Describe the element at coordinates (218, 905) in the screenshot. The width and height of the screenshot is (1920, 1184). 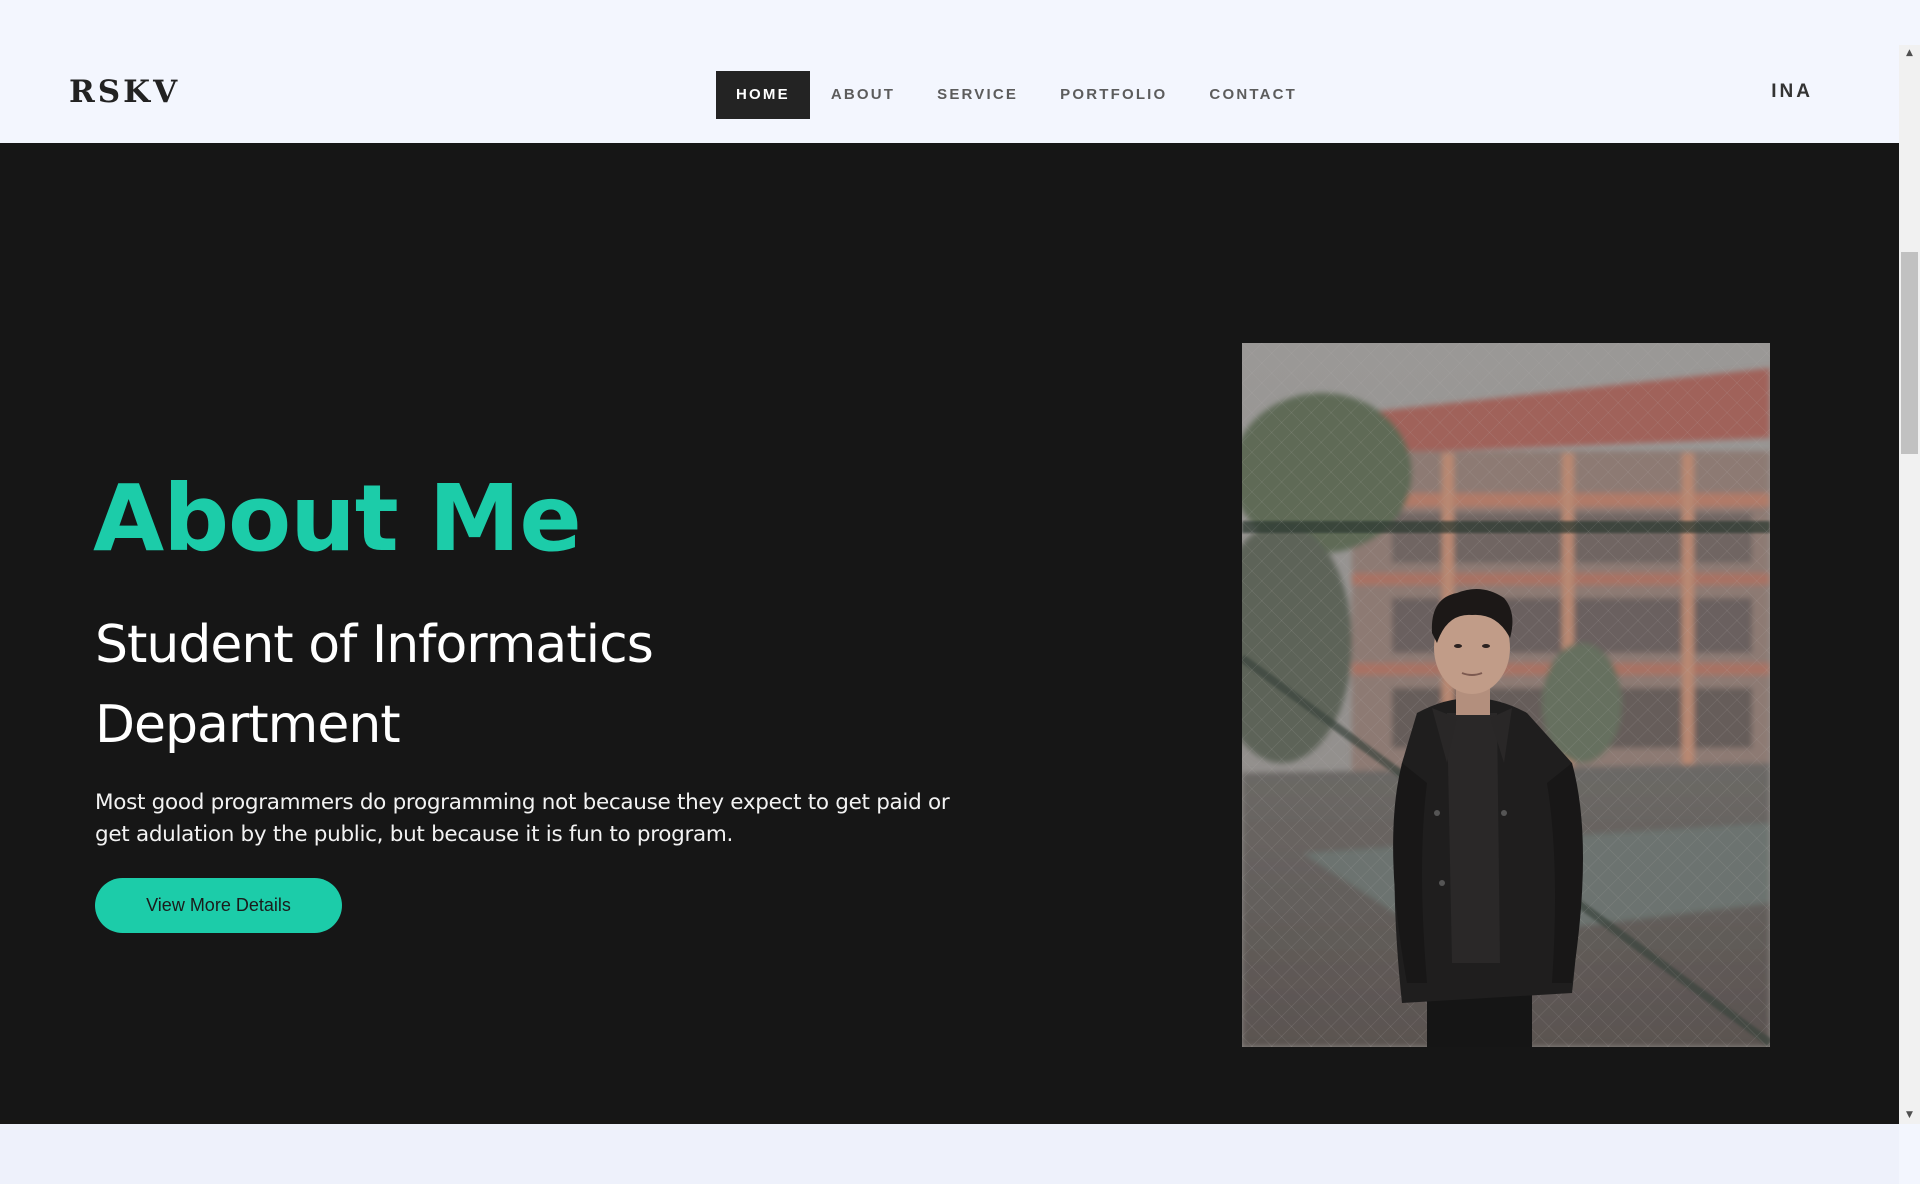
I see `view-more-details-button: View More Details` at that location.